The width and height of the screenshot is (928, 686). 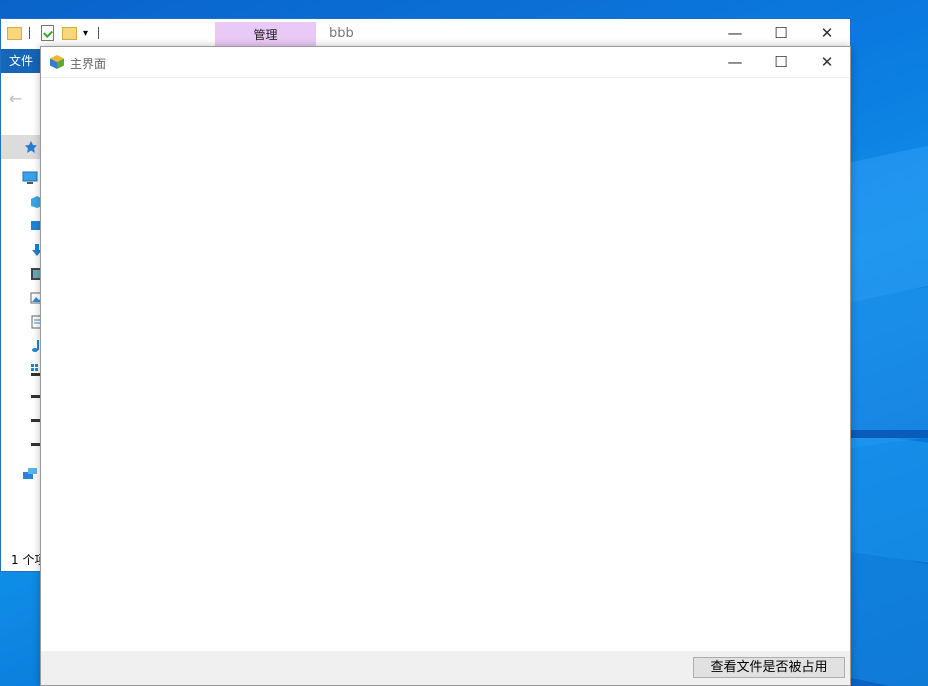 What do you see at coordinates (781, 33) in the screenshot?
I see `explorer-maximize-button: ☐` at bounding box center [781, 33].